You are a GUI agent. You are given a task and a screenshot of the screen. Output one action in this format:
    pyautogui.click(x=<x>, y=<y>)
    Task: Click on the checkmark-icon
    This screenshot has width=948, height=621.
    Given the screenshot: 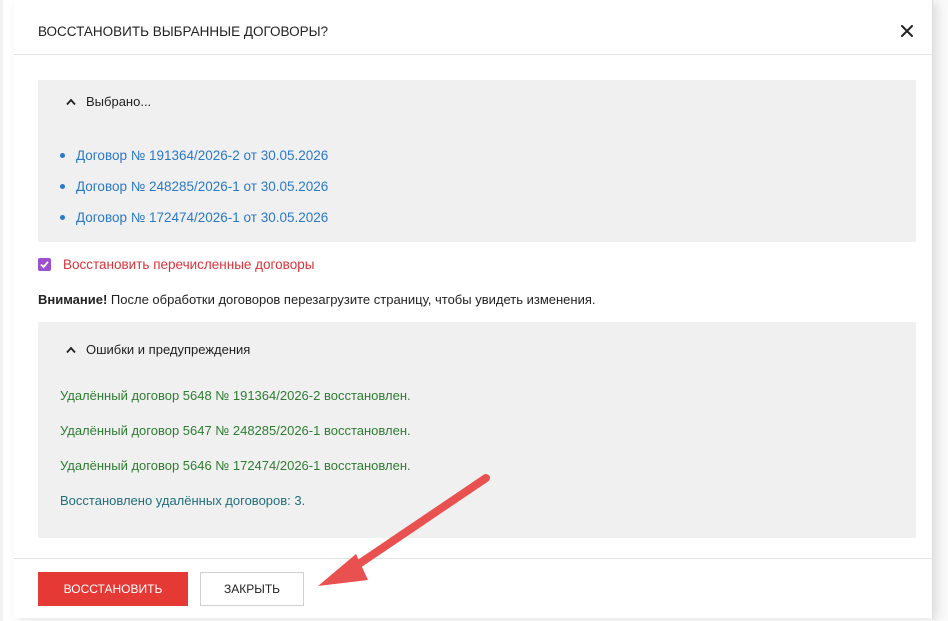 What is the action you would take?
    pyautogui.click(x=44, y=265)
    